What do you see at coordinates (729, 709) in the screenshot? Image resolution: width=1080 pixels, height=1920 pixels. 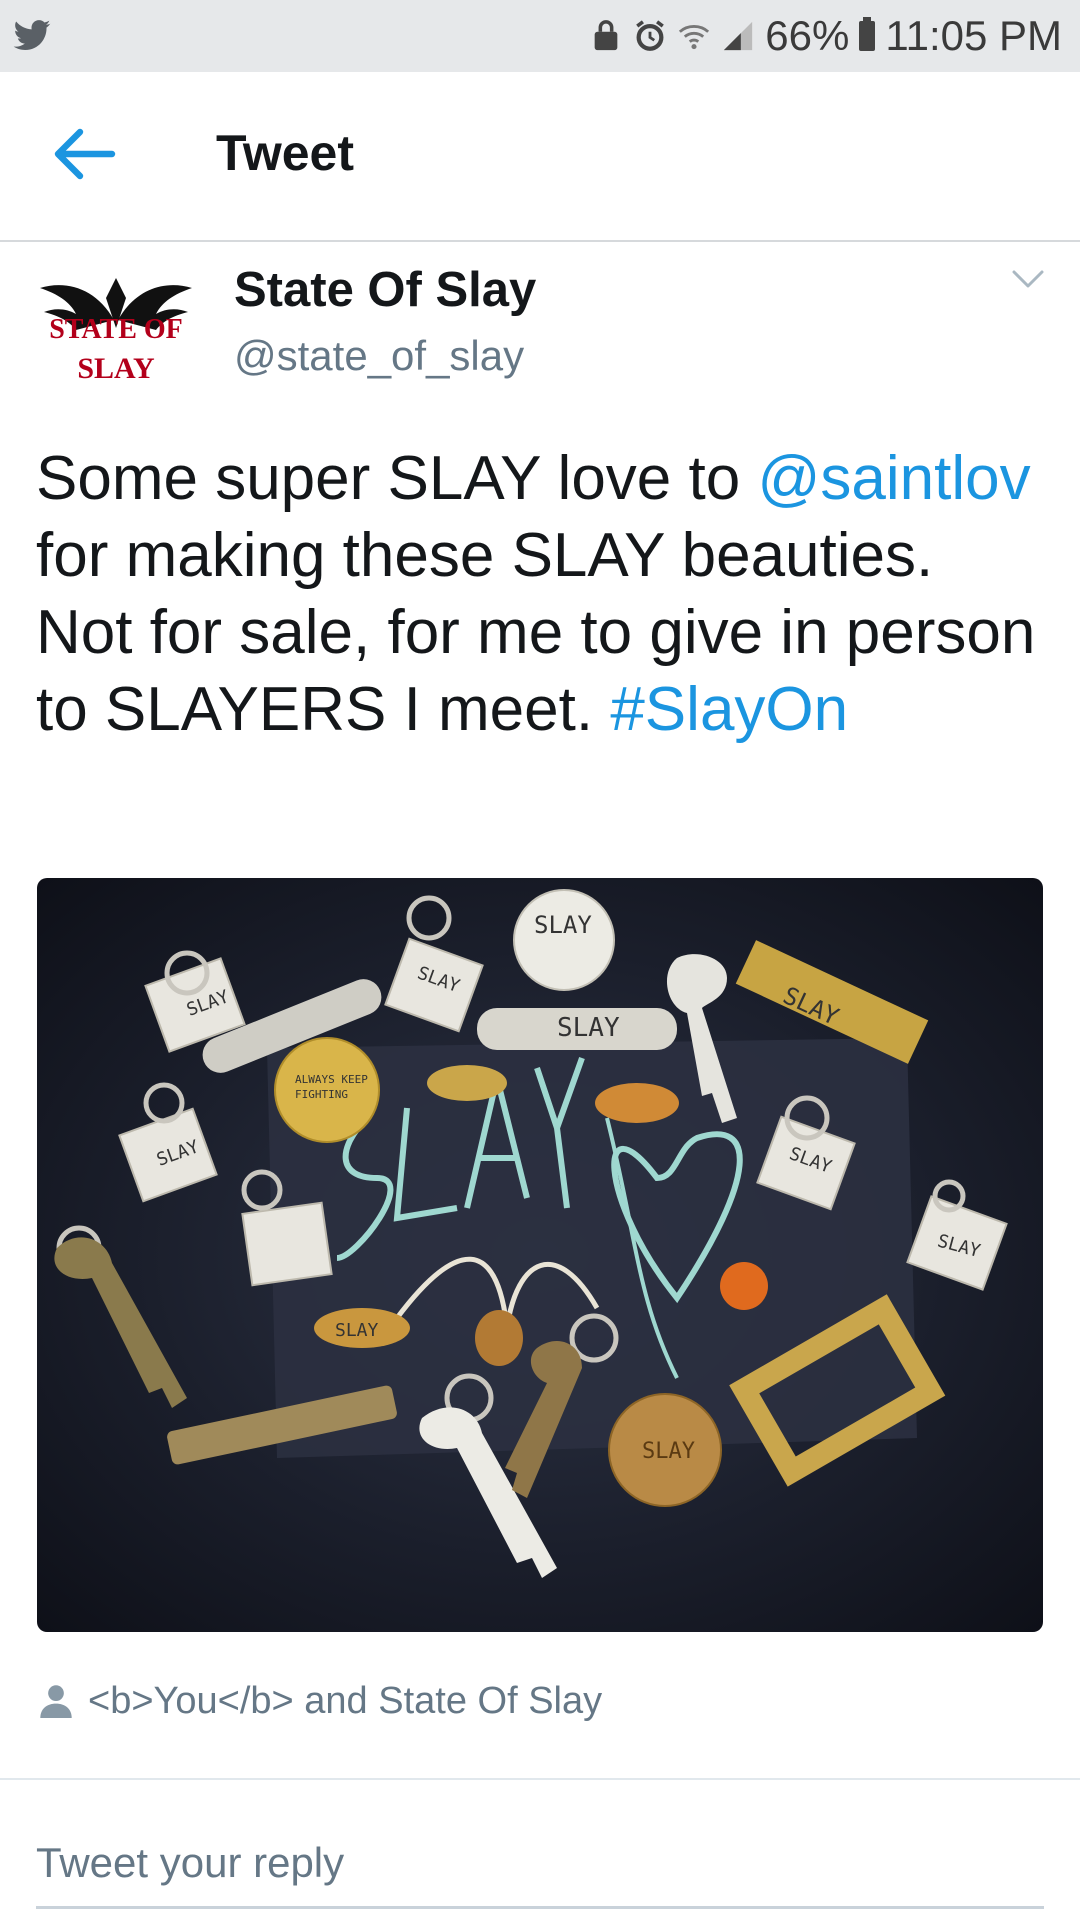 I see `hashtag-link: #SlayOn` at bounding box center [729, 709].